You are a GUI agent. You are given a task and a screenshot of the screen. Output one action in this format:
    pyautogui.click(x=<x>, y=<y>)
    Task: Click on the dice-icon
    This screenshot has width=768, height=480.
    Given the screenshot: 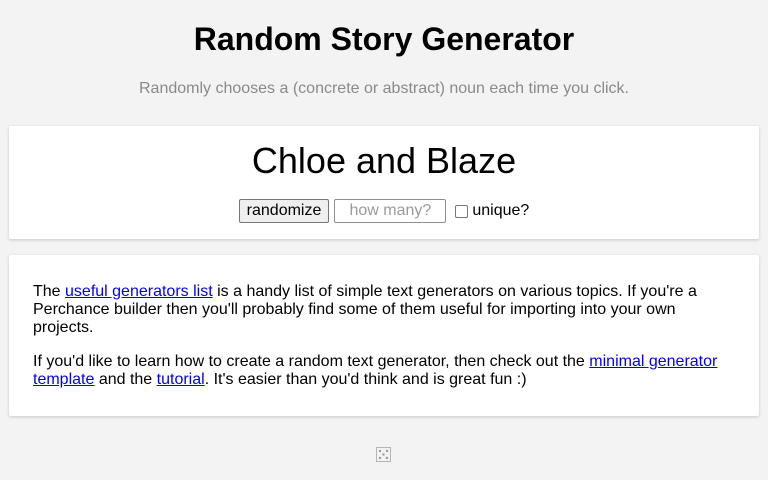 What is the action you would take?
    pyautogui.click(x=383, y=454)
    